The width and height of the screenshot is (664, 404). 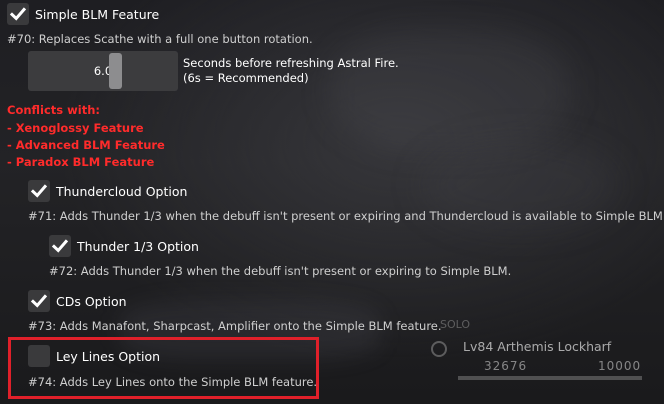 I want to click on conflicts-header: Conflicts with:, so click(x=54, y=110).